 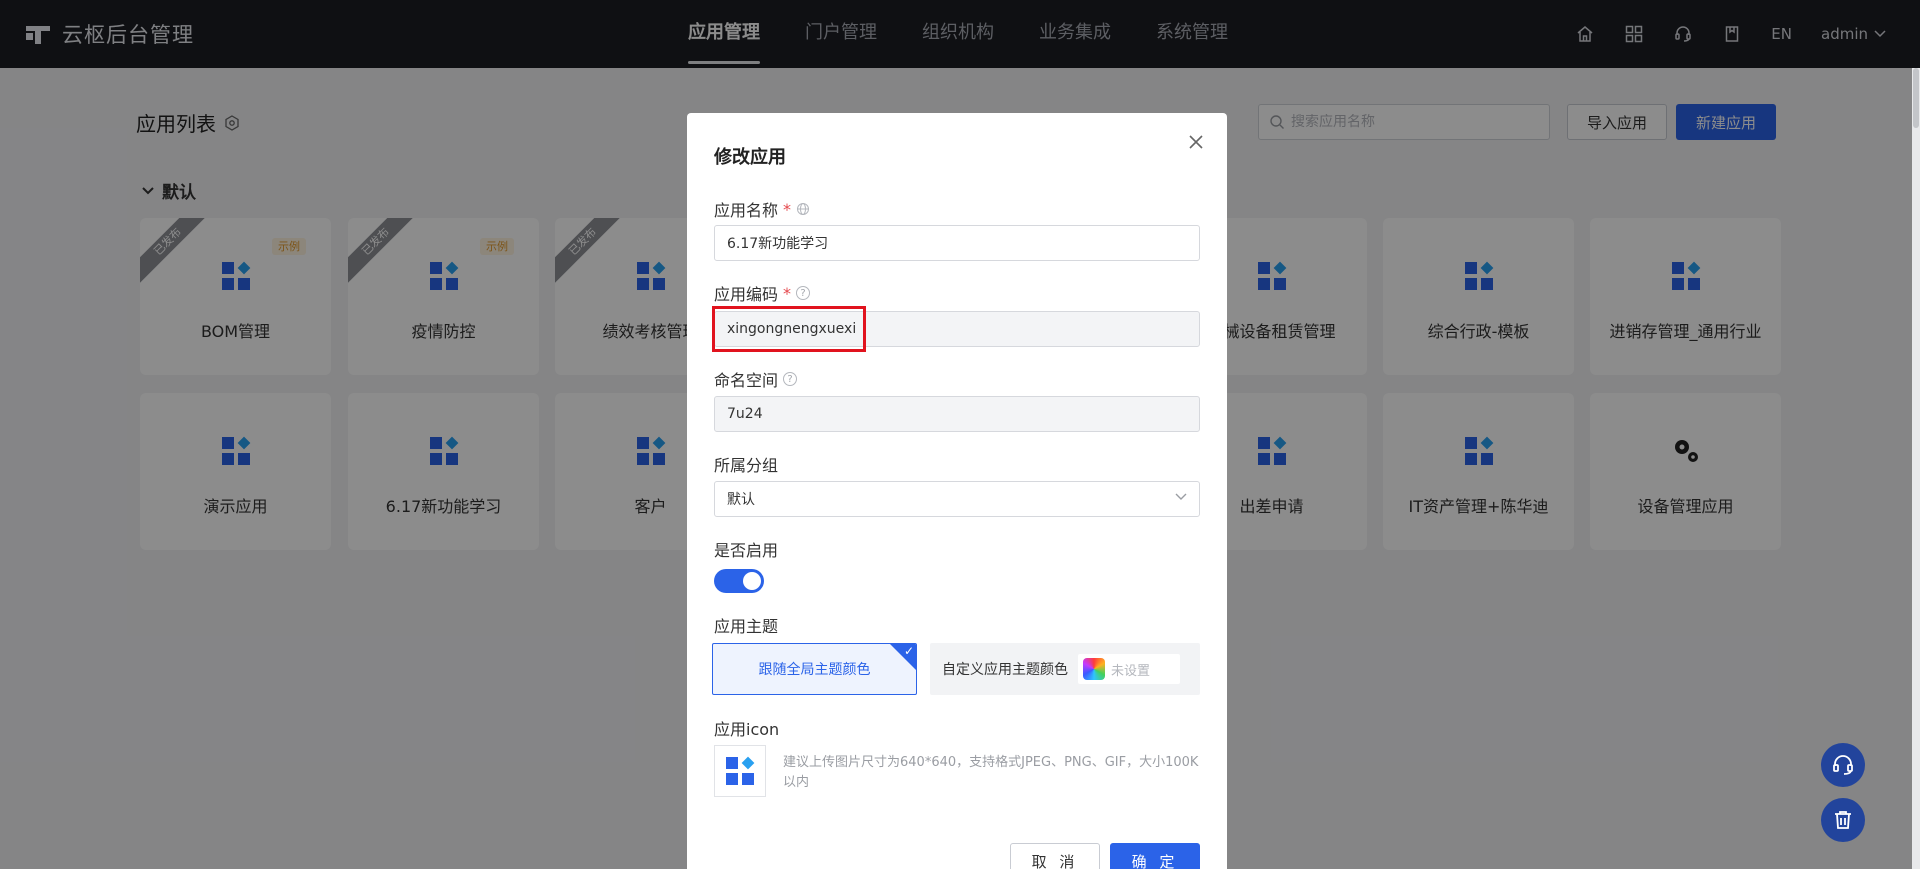 I want to click on headset-icon, so click(x=1843, y=765).